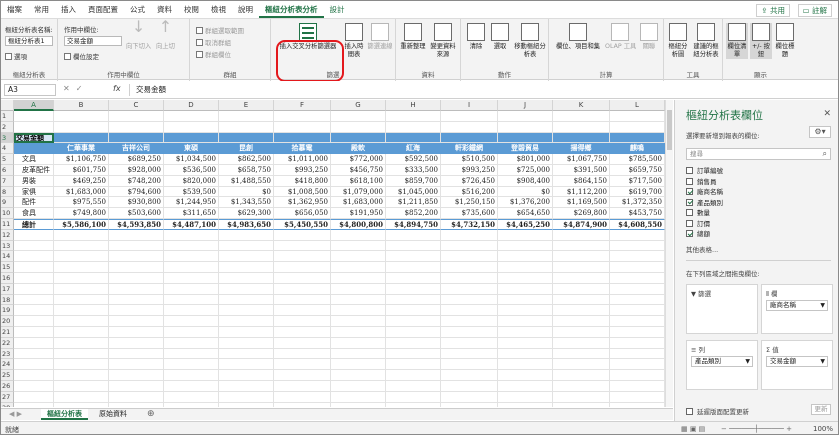 The width and height of the screenshot is (839, 435). I want to click on pivot-value-cell: $864,150, so click(581, 181).